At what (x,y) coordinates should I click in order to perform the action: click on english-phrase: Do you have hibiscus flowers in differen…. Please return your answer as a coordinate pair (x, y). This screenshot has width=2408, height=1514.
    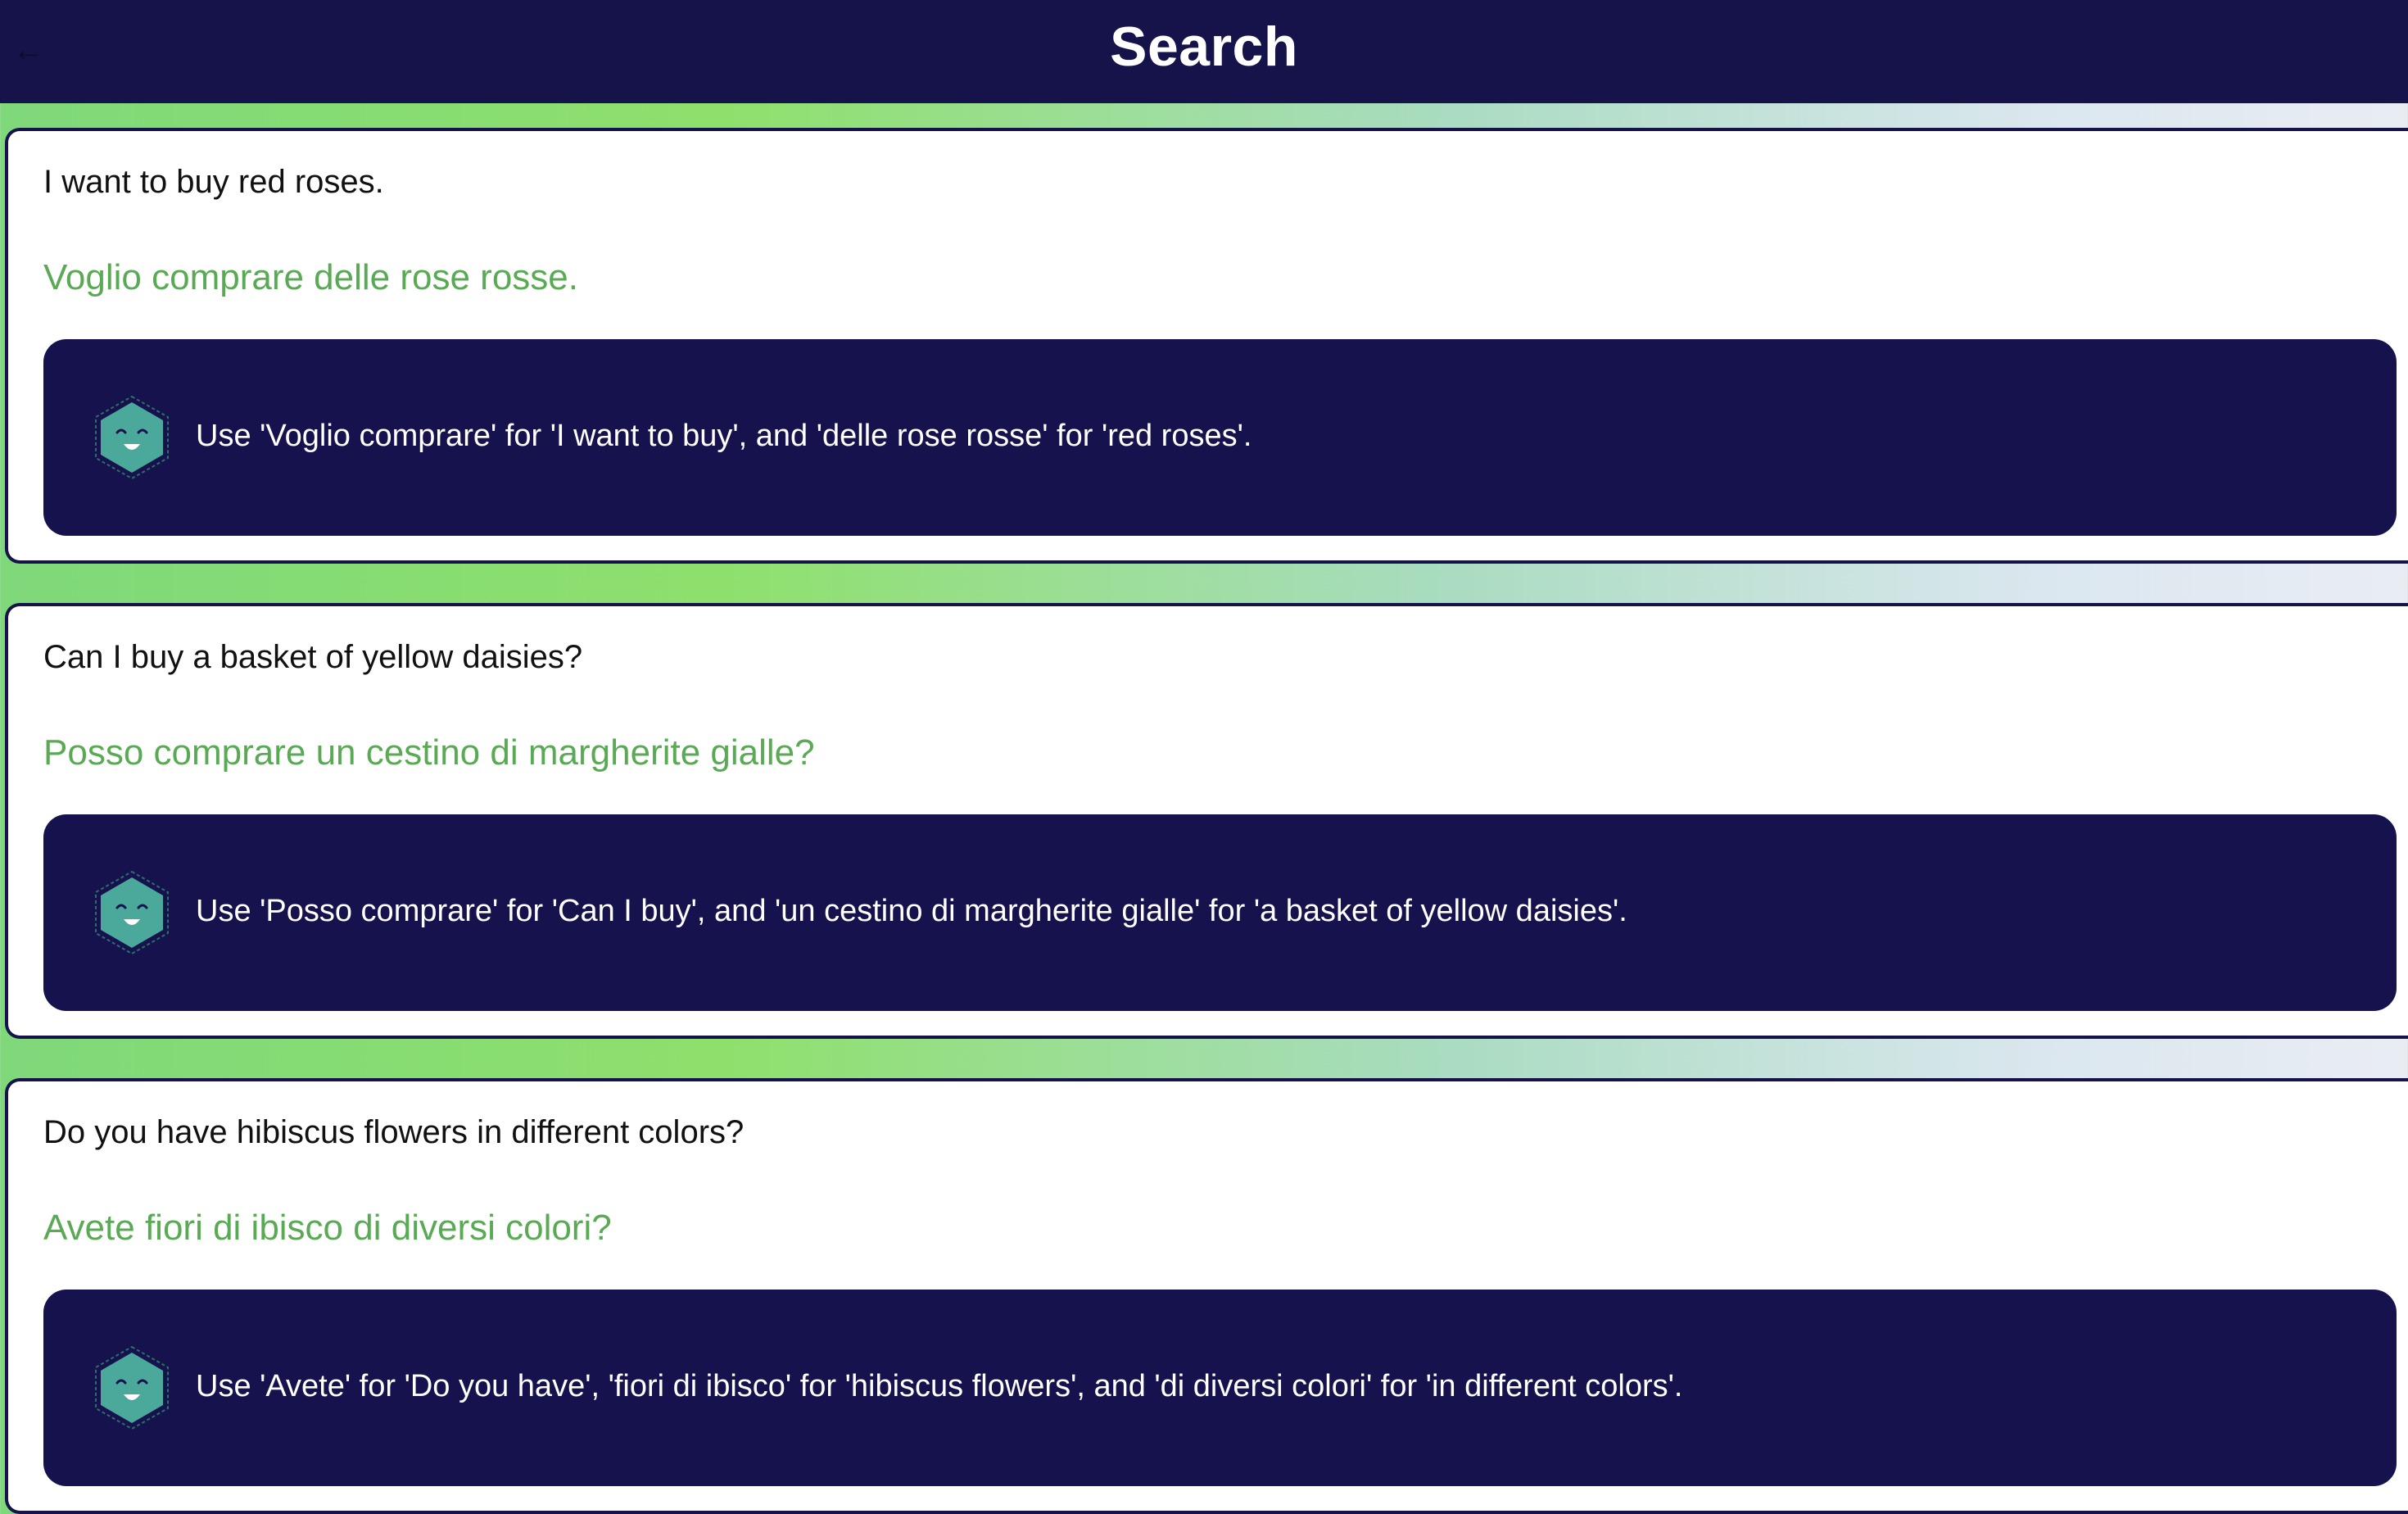
    Looking at the image, I should click on (394, 1132).